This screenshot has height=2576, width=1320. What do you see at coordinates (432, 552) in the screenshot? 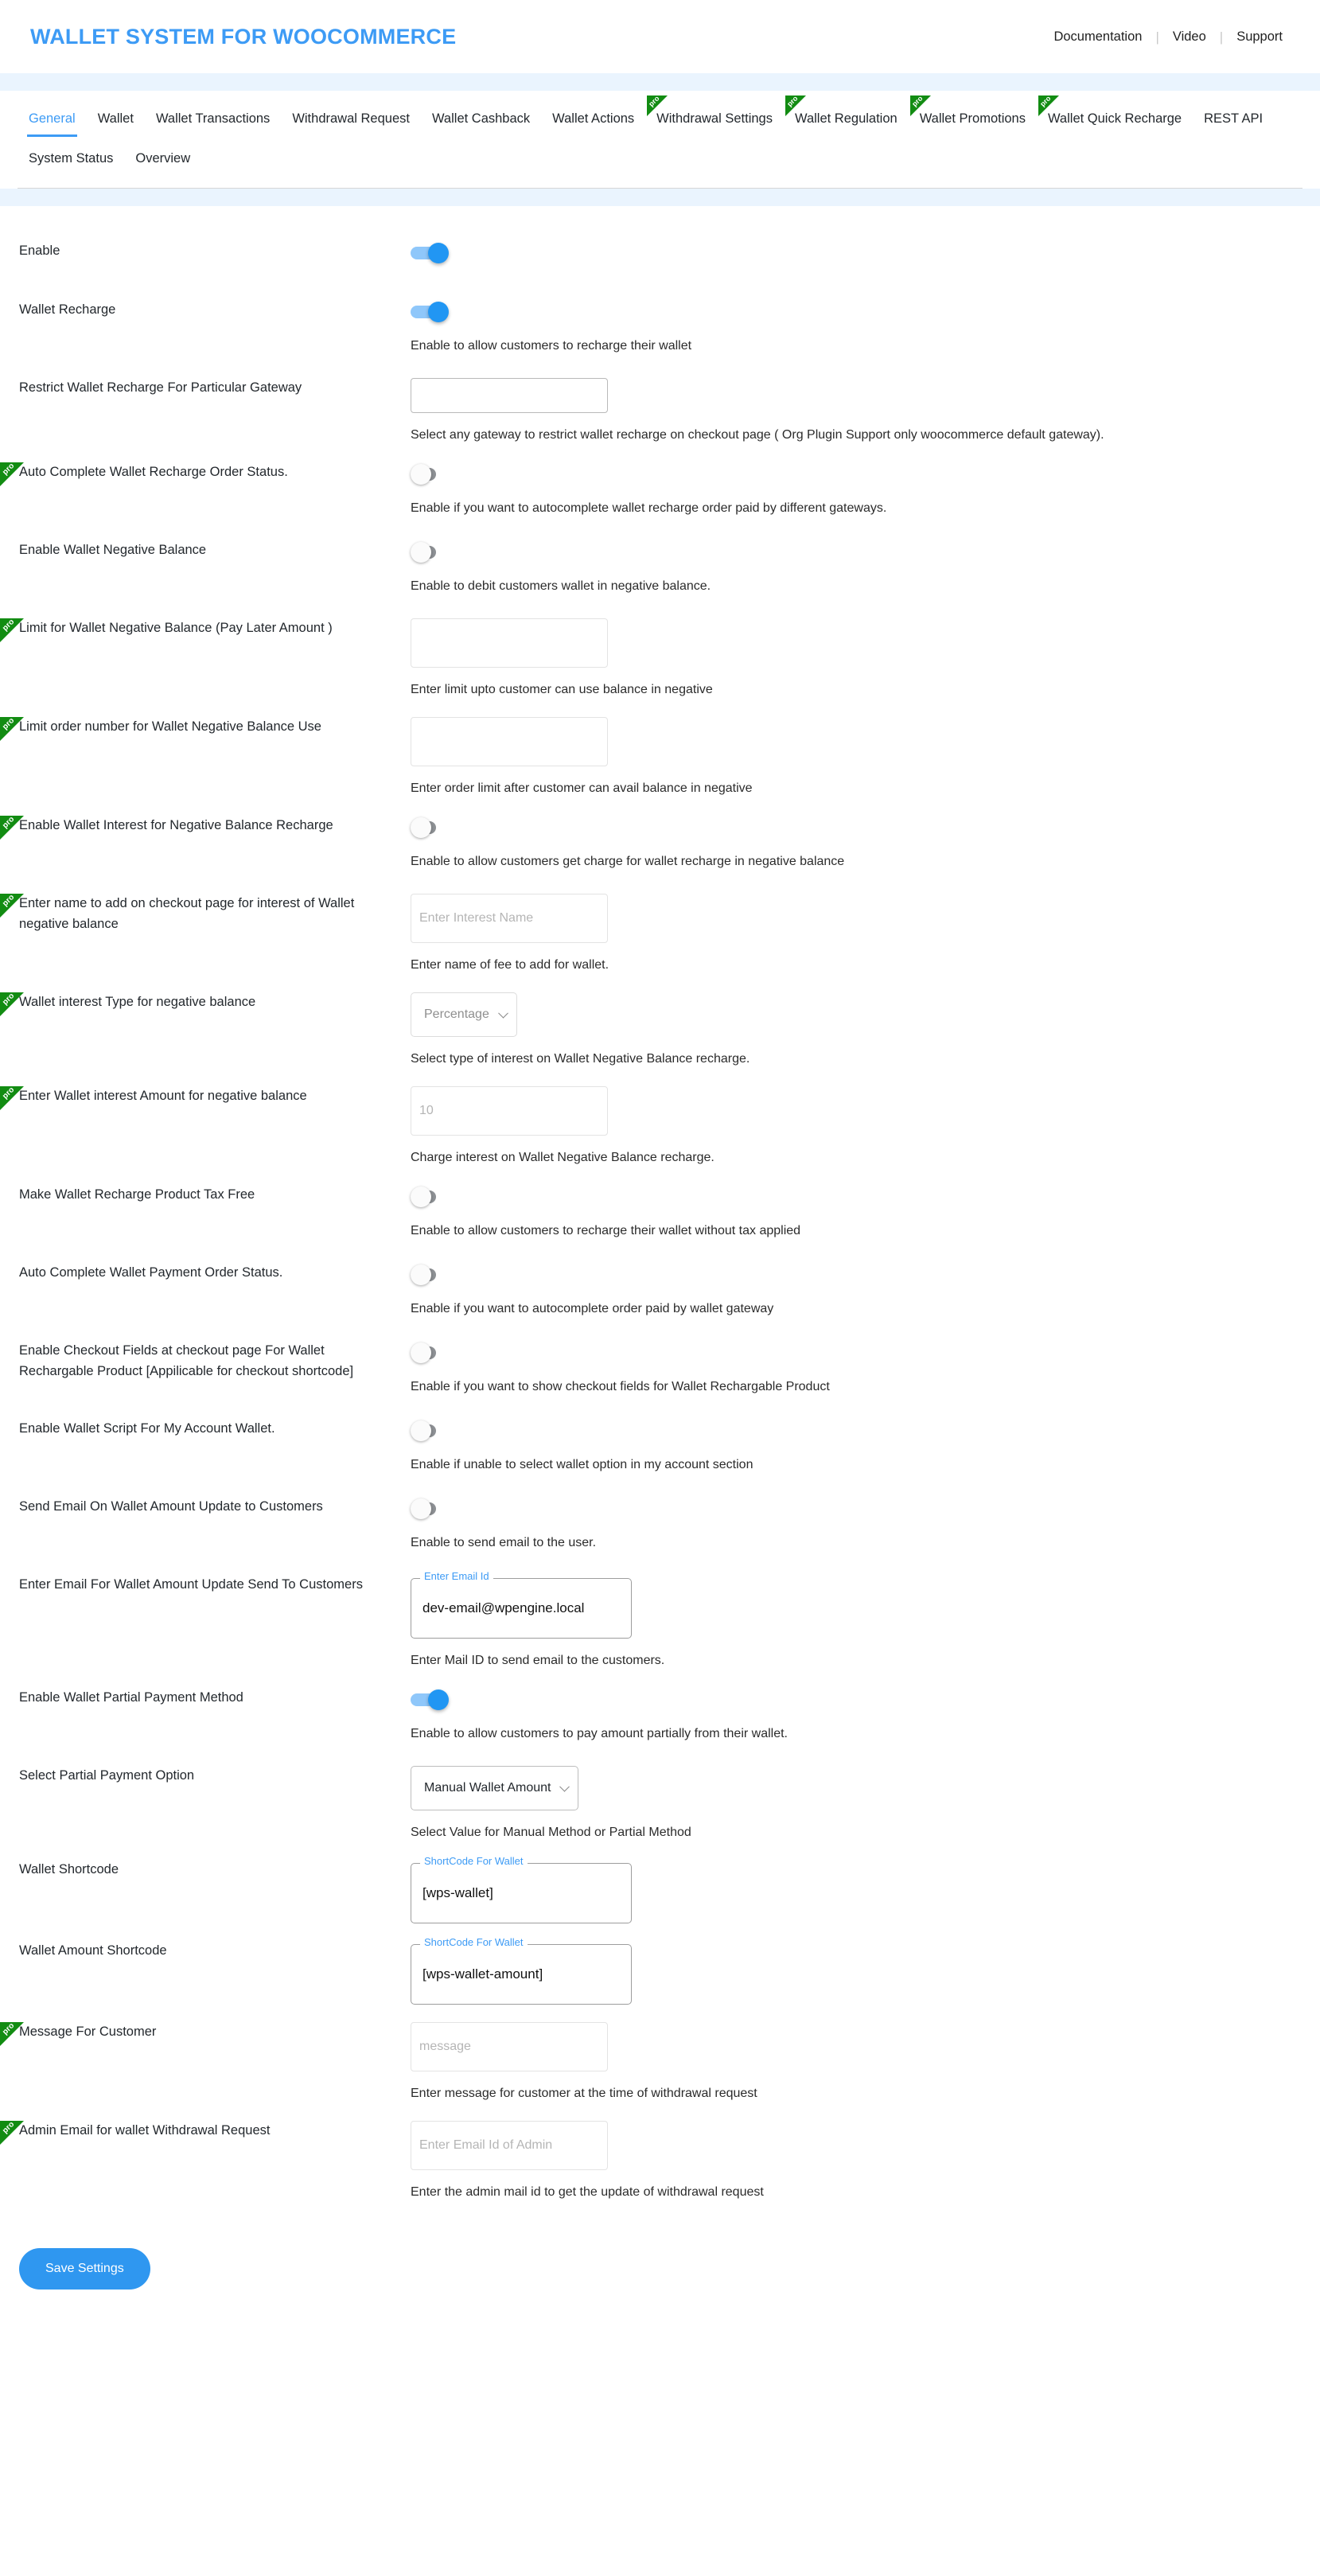
I see `toggle-enable-wallet-negative-balance` at bounding box center [432, 552].